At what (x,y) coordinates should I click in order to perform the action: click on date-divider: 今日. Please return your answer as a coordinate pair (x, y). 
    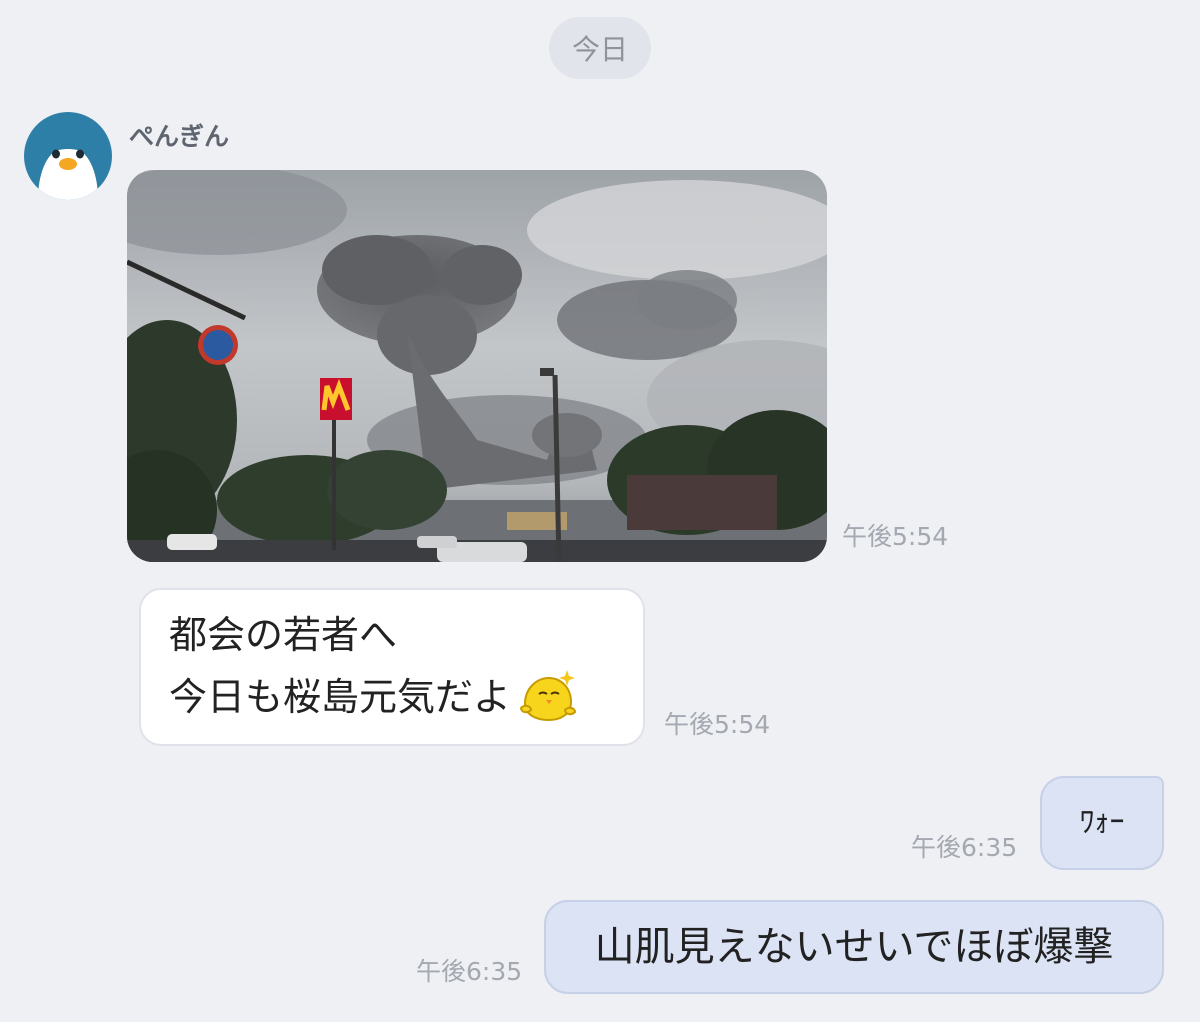
    Looking at the image, I should click on (600, 48).